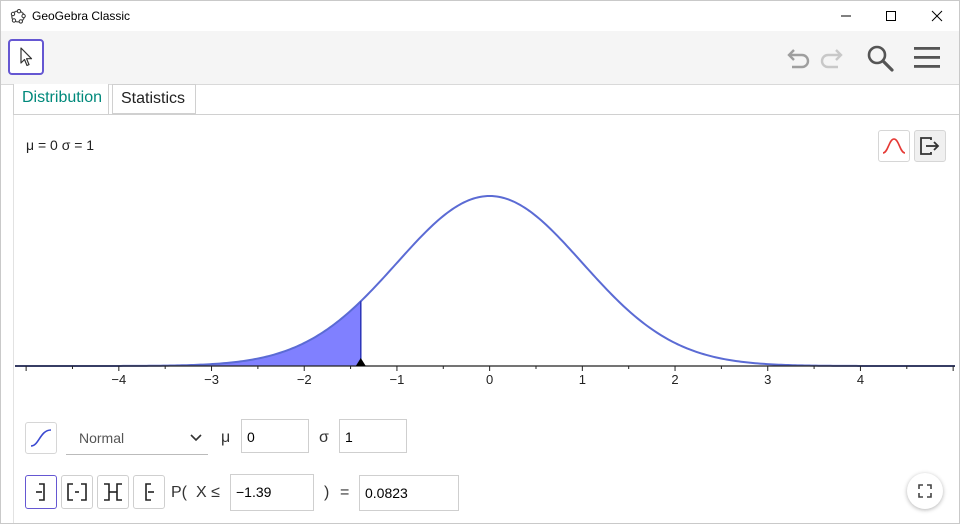 The height and width of the screenshot is (524, 960). Describe the element at coordinates (81, 16) in the screenshot. I see `window-title: GeoGebra Classic` at that location.